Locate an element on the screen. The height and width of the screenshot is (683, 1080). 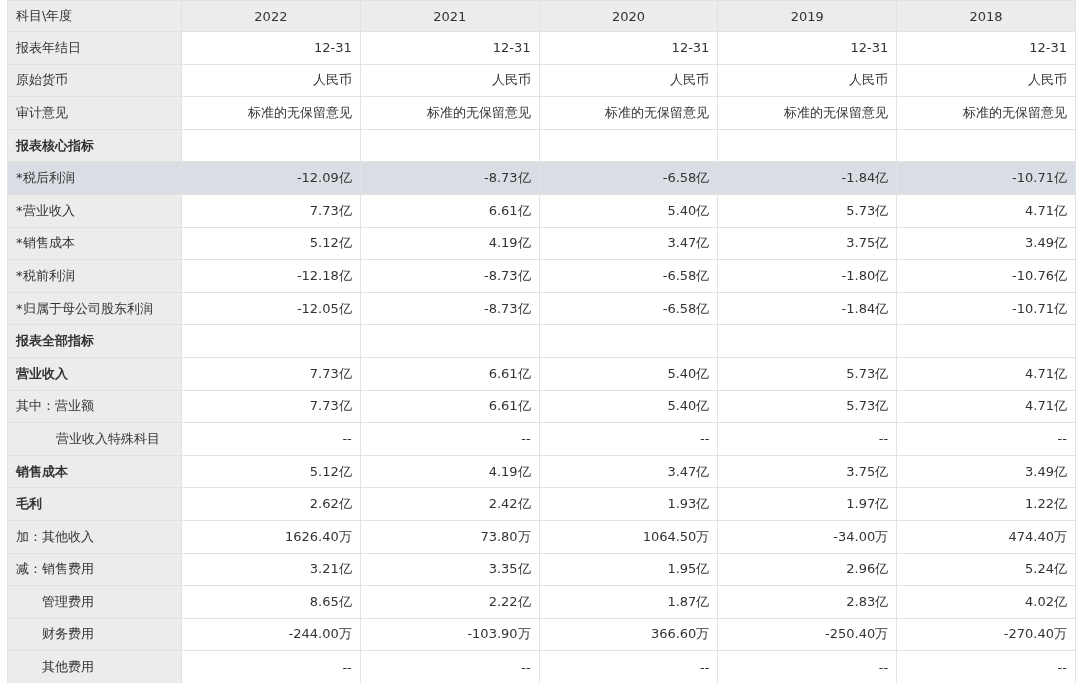
row-label: *归属于母公司股东利润 is located at coordinates (94, 308).